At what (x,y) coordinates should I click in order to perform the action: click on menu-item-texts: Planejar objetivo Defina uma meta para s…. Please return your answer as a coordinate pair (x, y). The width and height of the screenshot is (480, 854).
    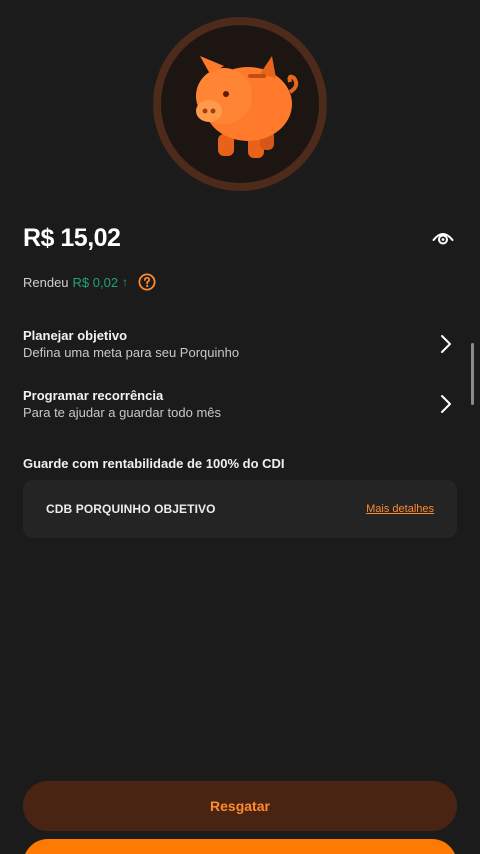
    Looking at the image, I should click on (131, 344).